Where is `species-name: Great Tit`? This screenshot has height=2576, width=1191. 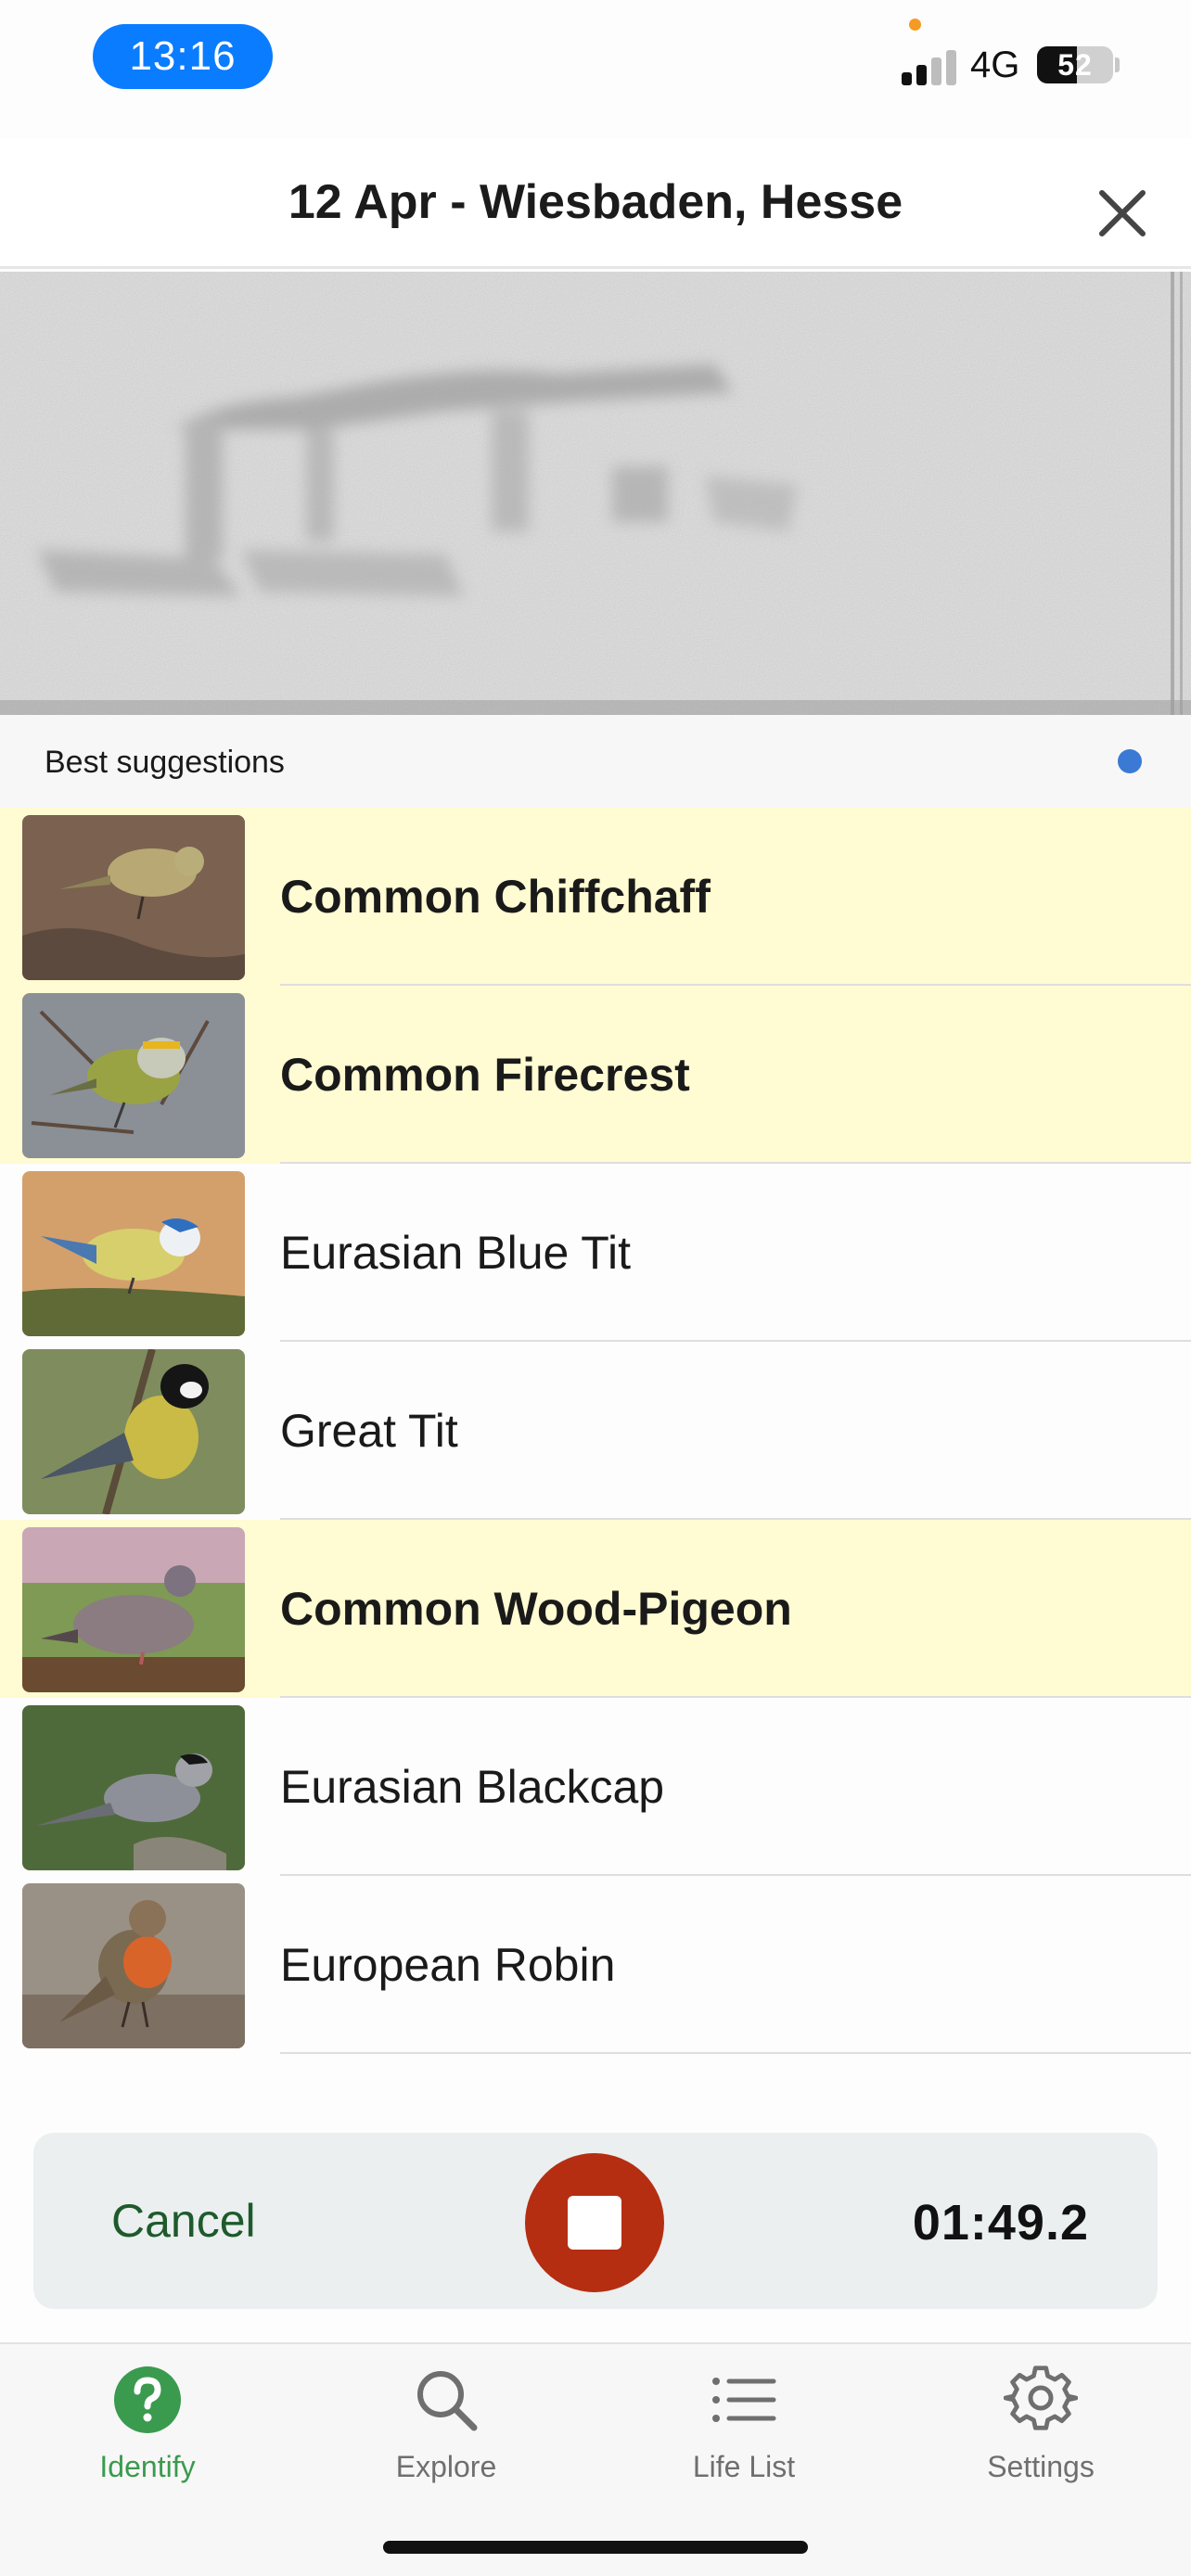 species-name: Great Tit is located at coordinates (369, 1431).